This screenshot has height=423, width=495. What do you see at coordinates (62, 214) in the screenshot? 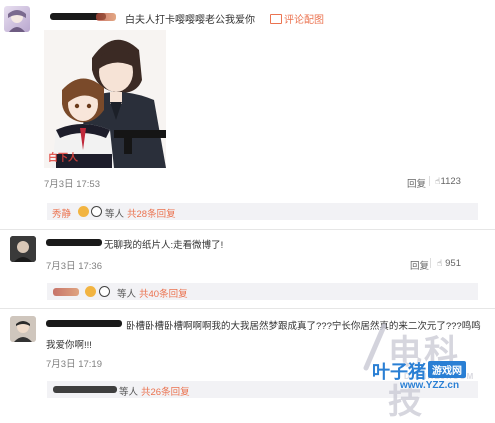
I see `reply-author: 秀静` at bounding box center [62, 214].